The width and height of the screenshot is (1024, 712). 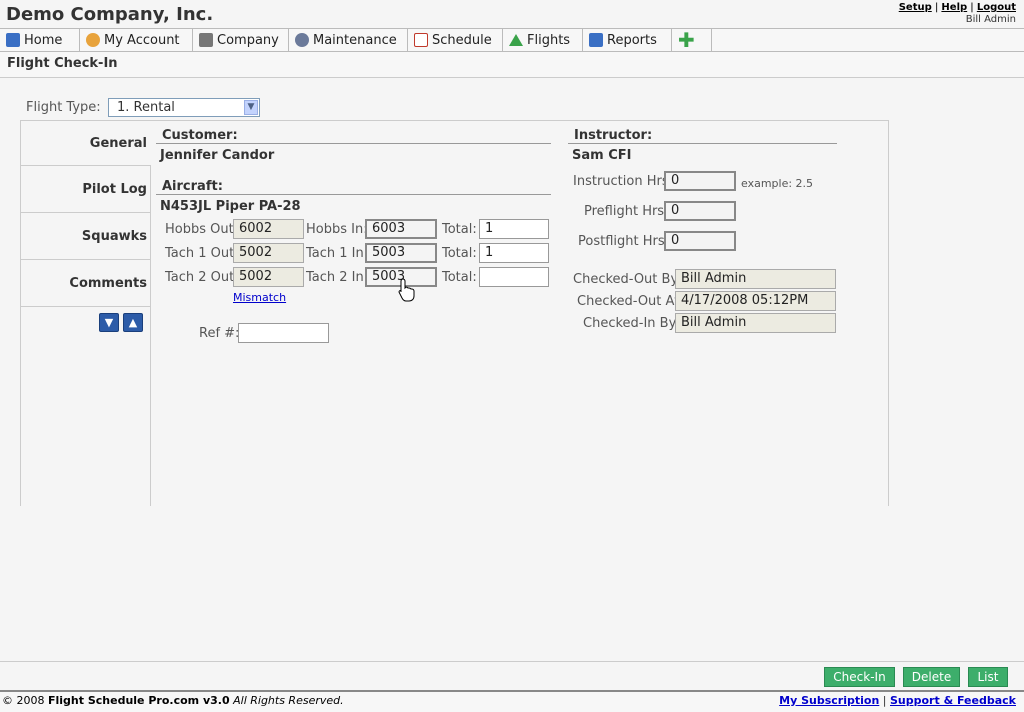 I want to click on tab-squawks: Squawks, so click(x=85, y=236).